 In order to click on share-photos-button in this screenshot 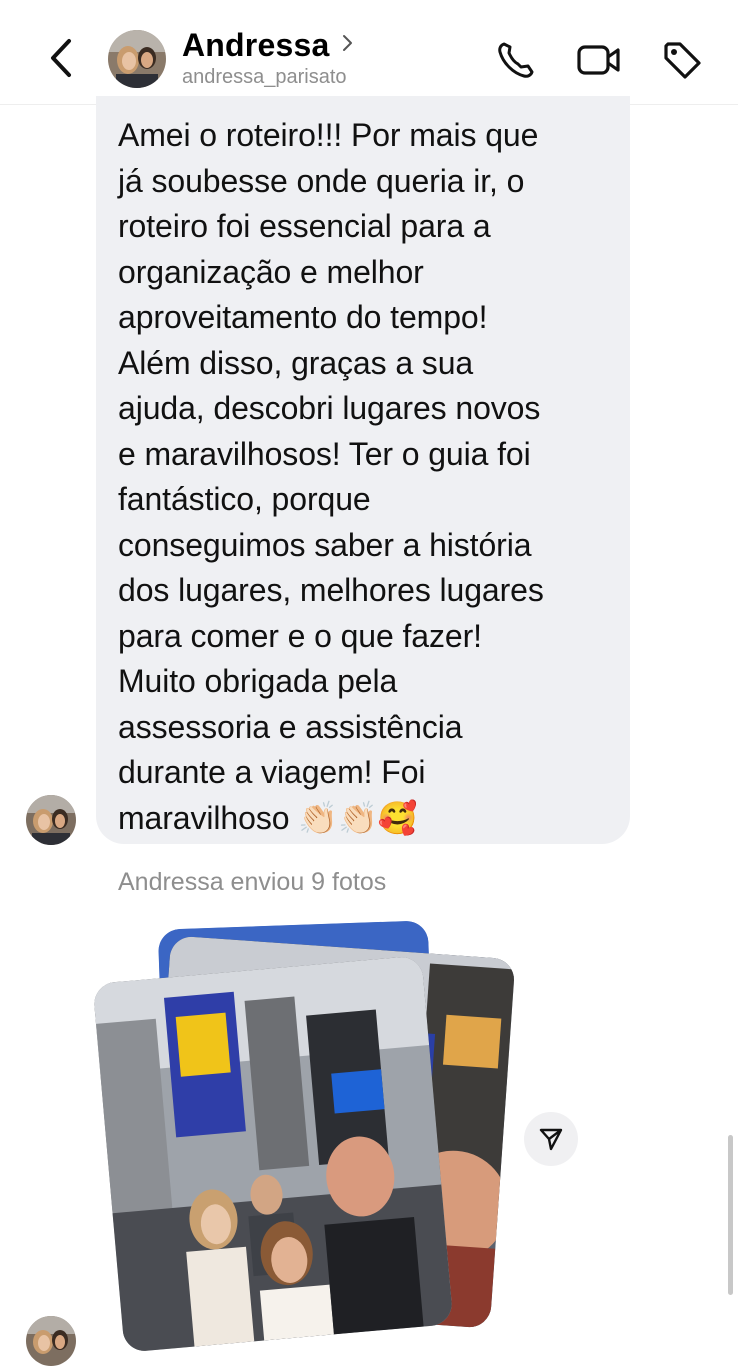, I will do `click(551, 1139)`.